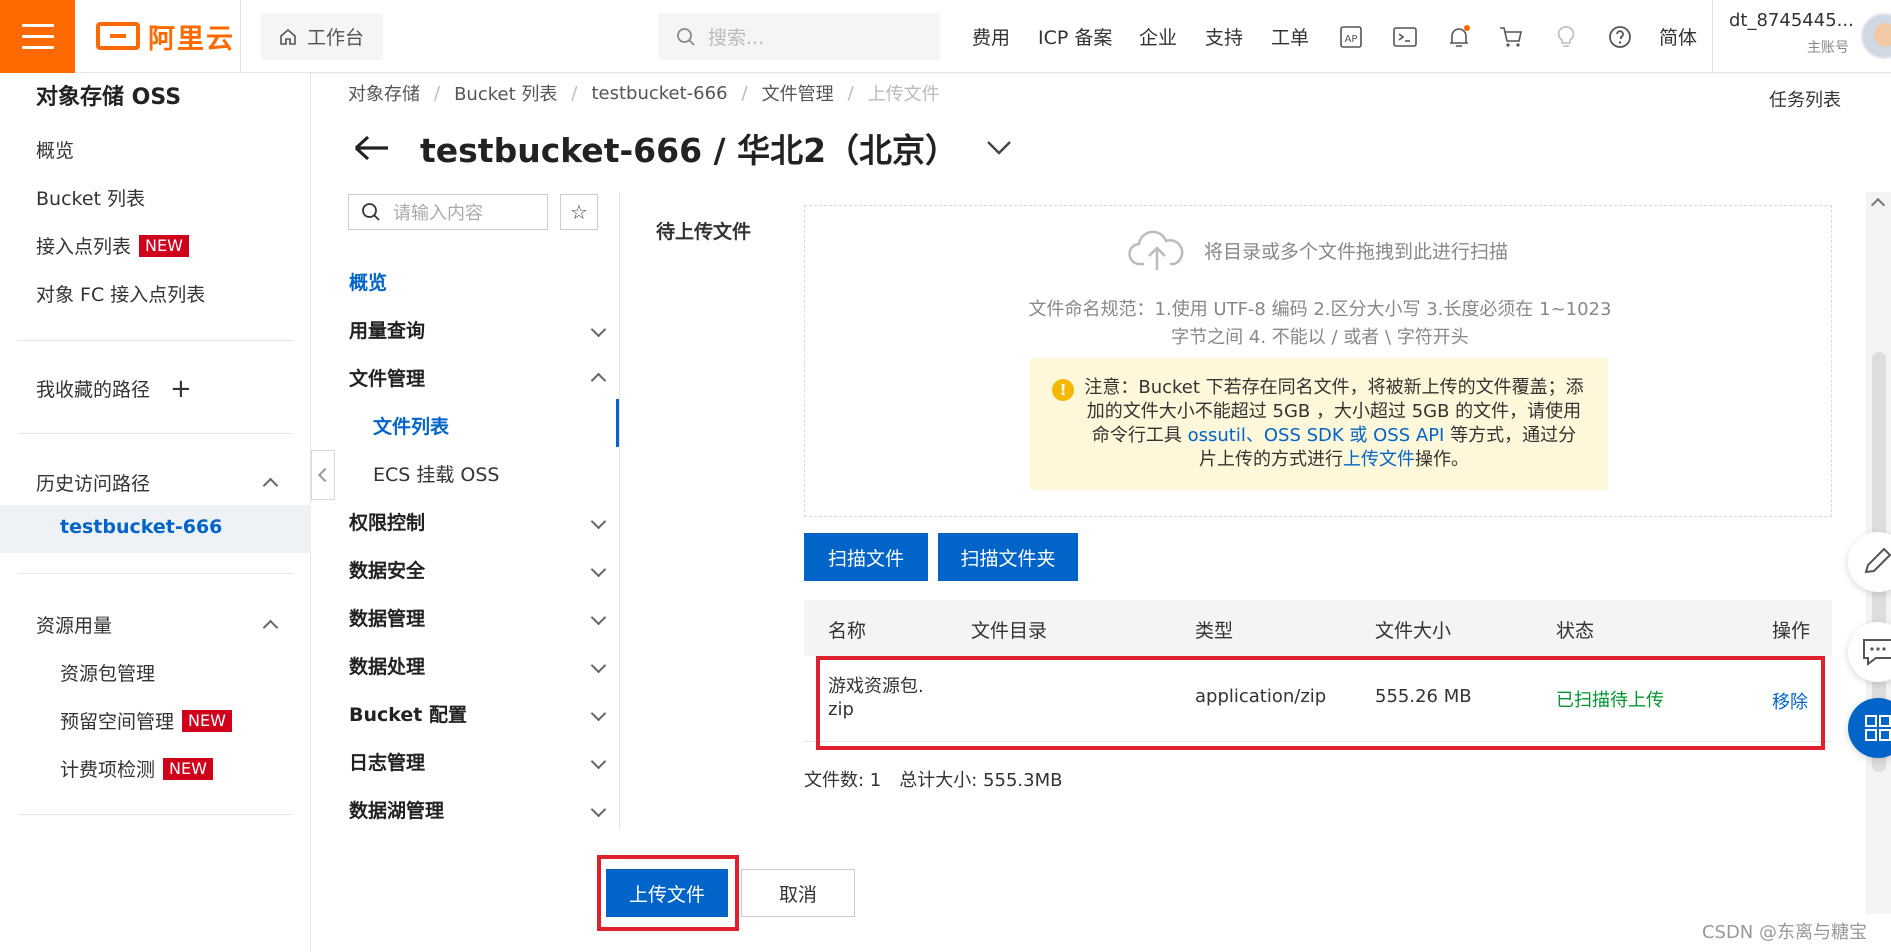 The width and height of the screenshot is (1891, 952). I want to click on sidebar-item-favorites: 我收藏的路径 +, so click(114, 388).